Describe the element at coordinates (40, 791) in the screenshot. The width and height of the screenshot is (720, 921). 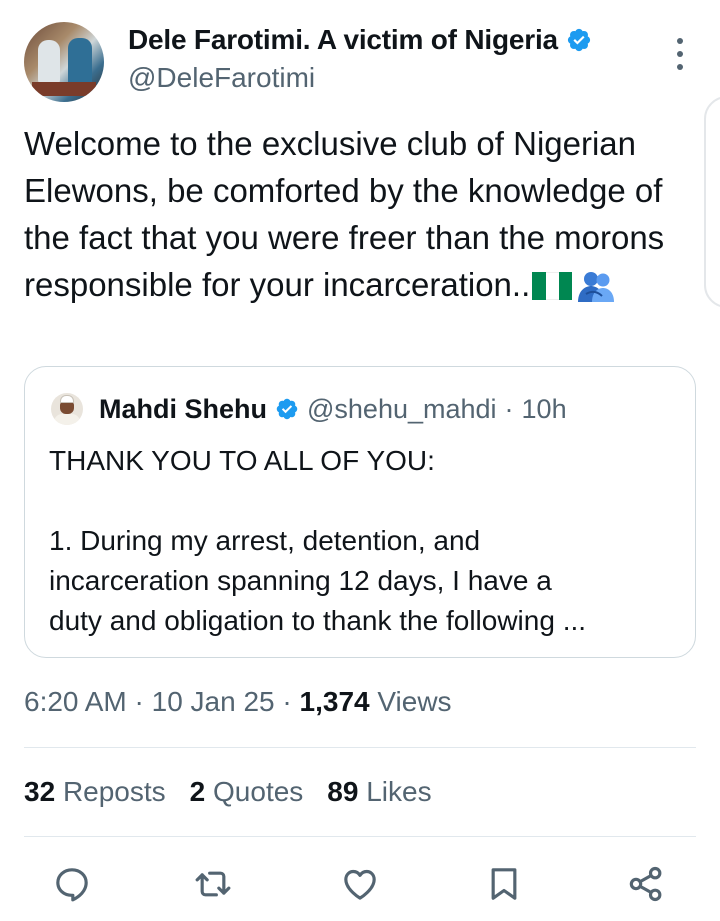
I see `reposts-count: 32` at that location.